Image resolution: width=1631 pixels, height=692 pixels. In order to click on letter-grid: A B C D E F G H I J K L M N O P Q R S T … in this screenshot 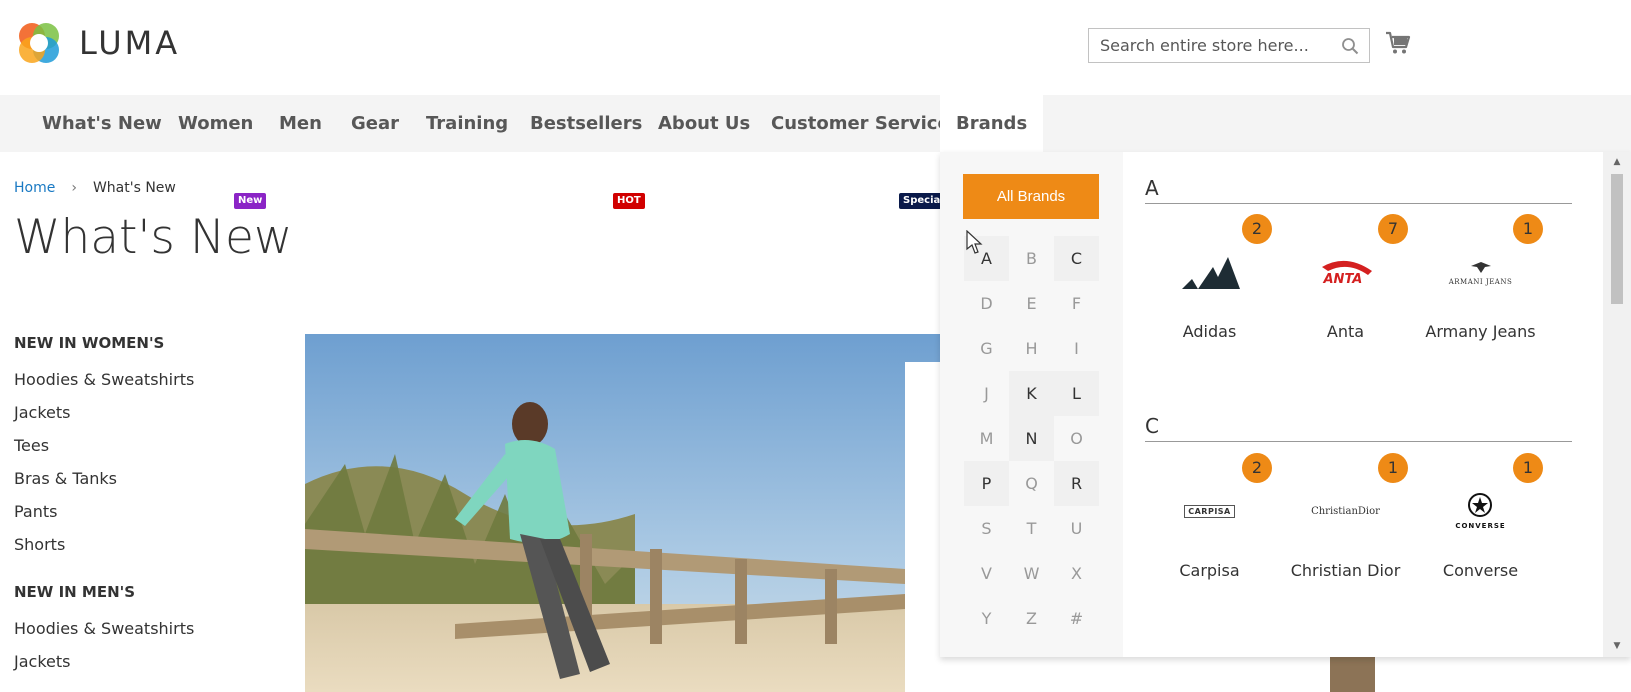, I will do `click(1031, 438)`.